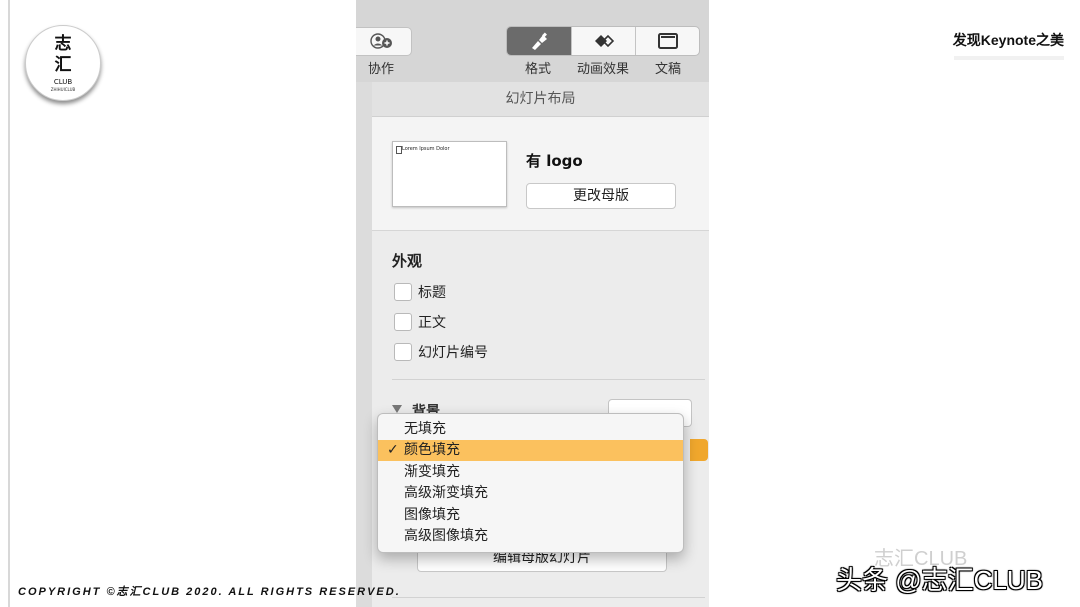  What do you see at coordinates (446, 493) in the screenshot?
I see `menu-item-label: 高级渐变填充` at bounding box center [446, 493].